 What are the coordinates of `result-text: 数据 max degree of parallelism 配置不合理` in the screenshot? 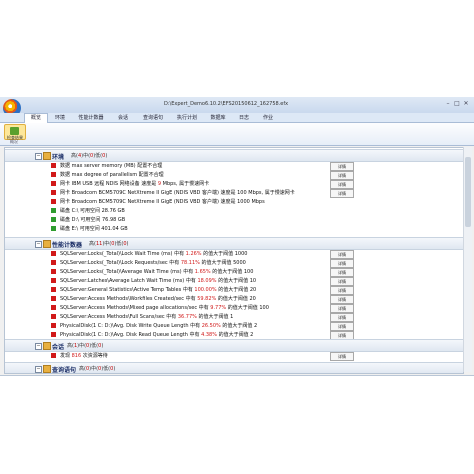 It's located at (112, 175).